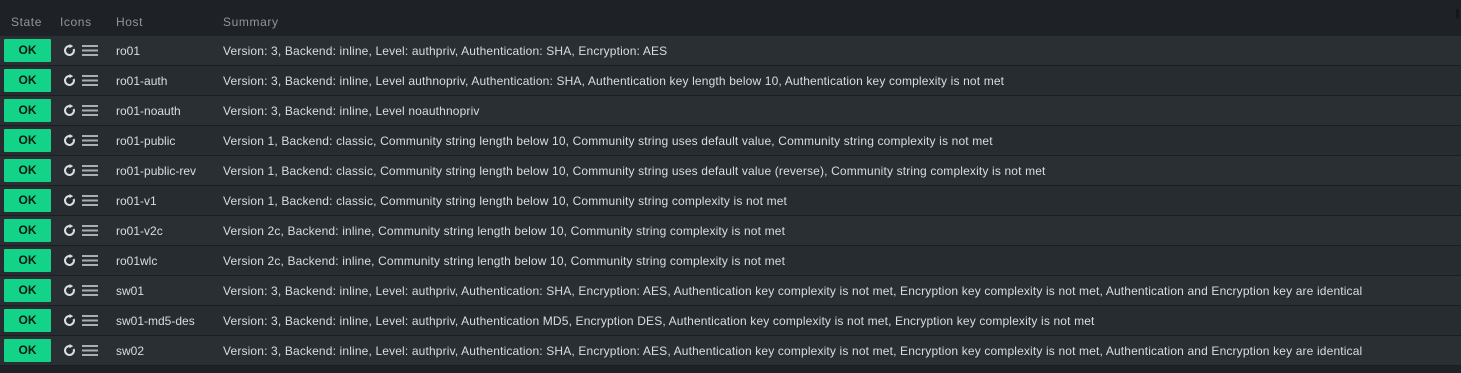 Image resolution: width=1461 pixels, height=373 pixels. Describe the element at coordinates (141, 81) in the screenshot. I see `host-link: ro01-auth` at that location.